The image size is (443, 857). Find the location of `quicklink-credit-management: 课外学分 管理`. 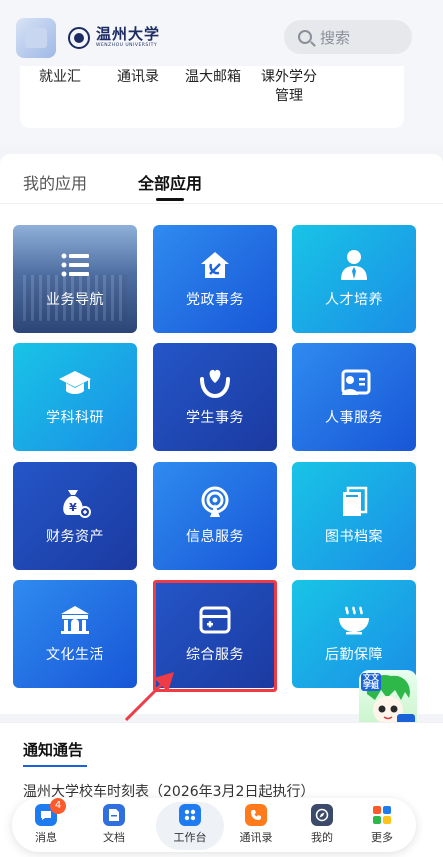

quicklink-credit-management: 课外学分 管理 is located at coordinates (289, 98).